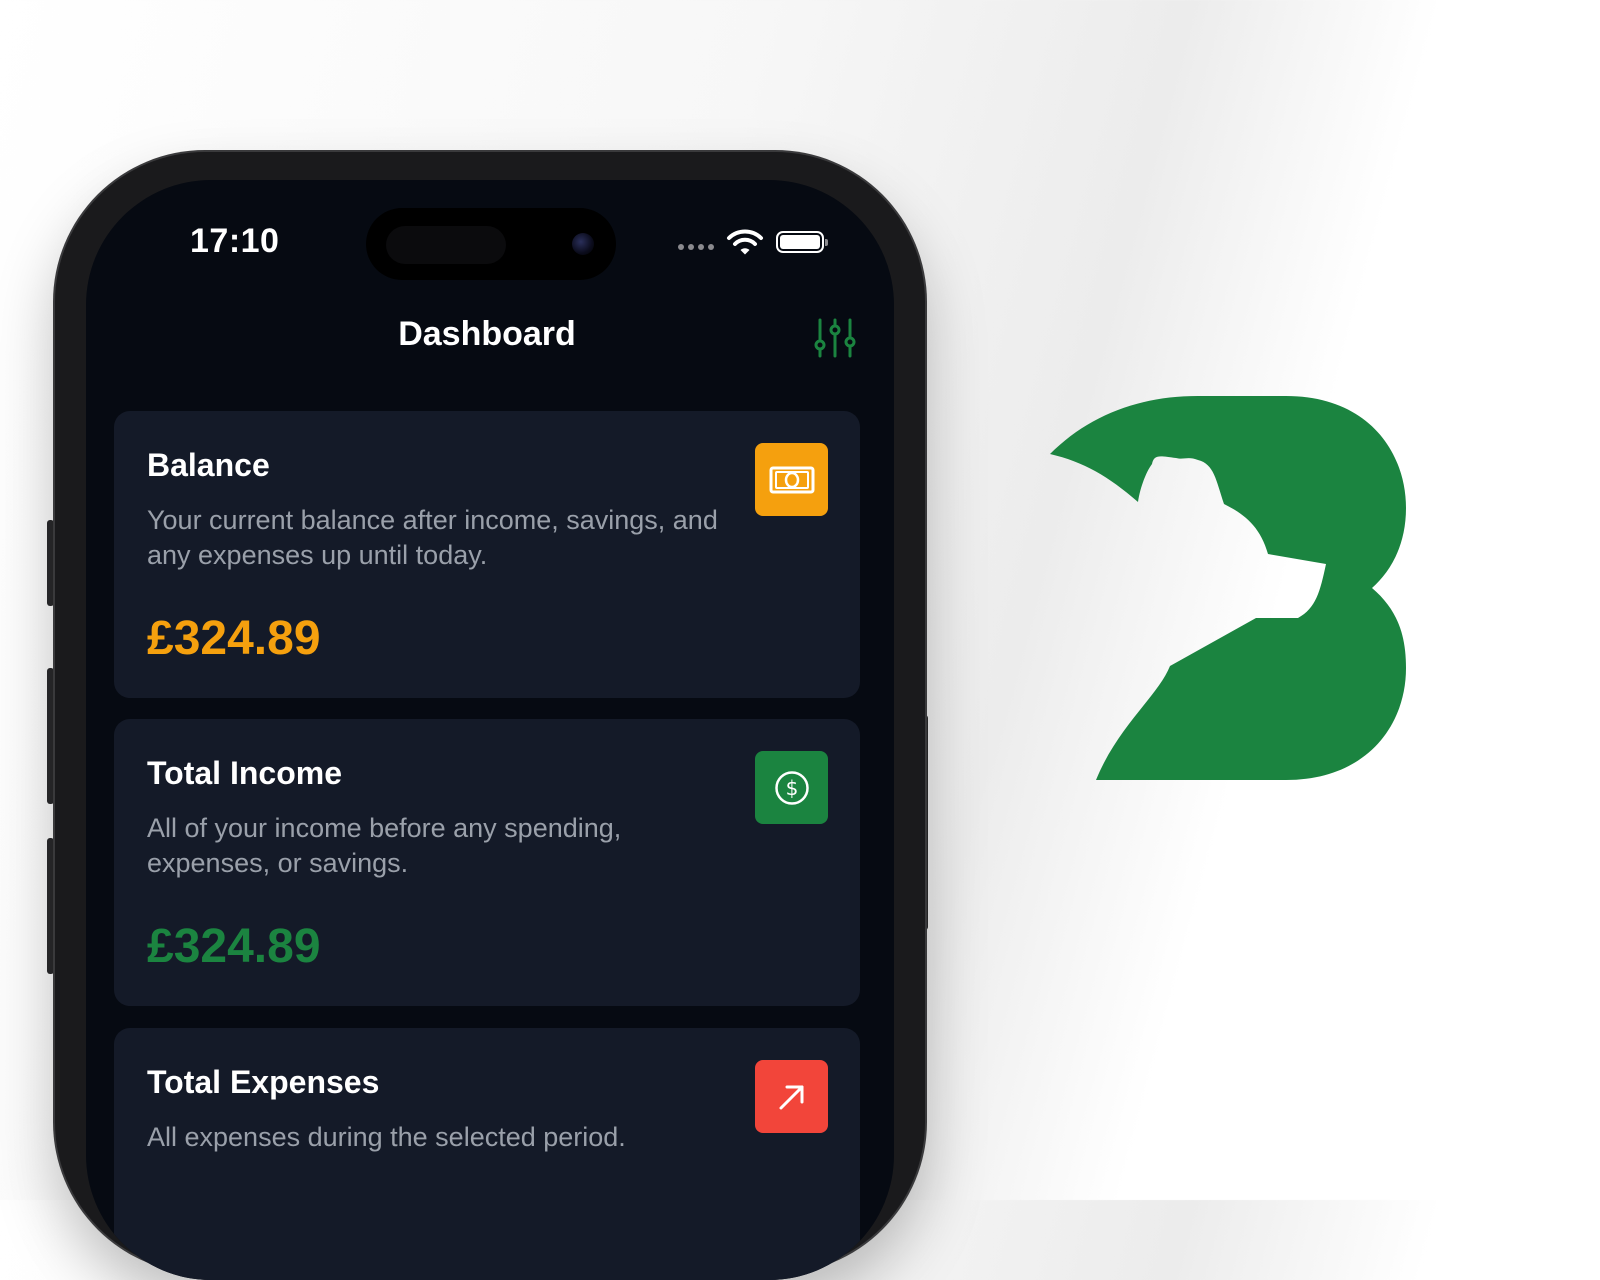  Describe the element at coordinates (208, 465) in the screenshot. I see `card-title: Balance` at that location.